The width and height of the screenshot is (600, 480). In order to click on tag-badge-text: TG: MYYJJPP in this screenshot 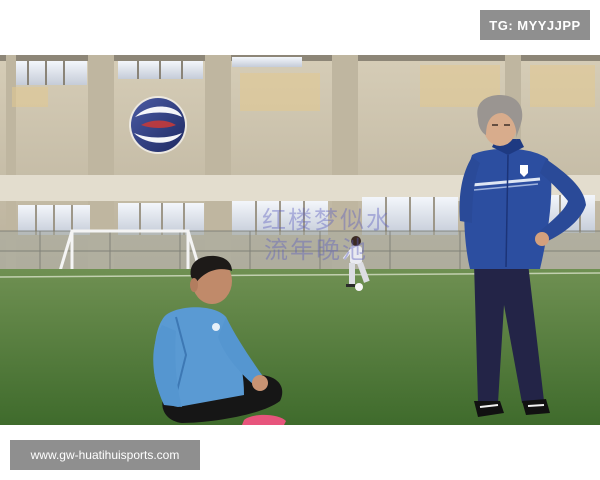, I will do `click(535, 25)`.